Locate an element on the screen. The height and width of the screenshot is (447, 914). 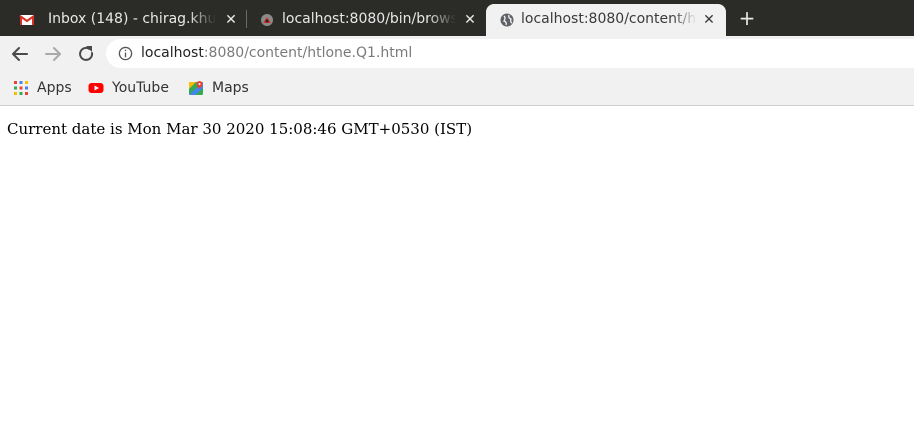
url-host: localhost is located at coordinates (172, 53).